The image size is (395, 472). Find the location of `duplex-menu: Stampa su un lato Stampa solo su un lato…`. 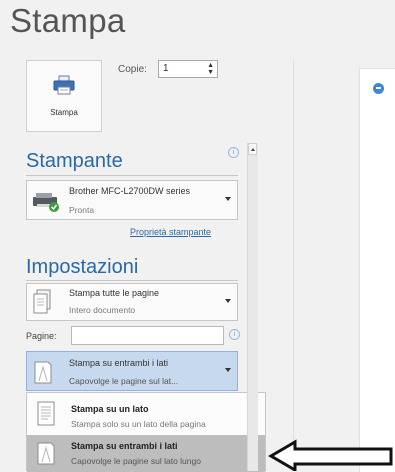

duplex-menu: Stampa su un lato Stampa solo su un lato… is located at coordinates (146, 432).